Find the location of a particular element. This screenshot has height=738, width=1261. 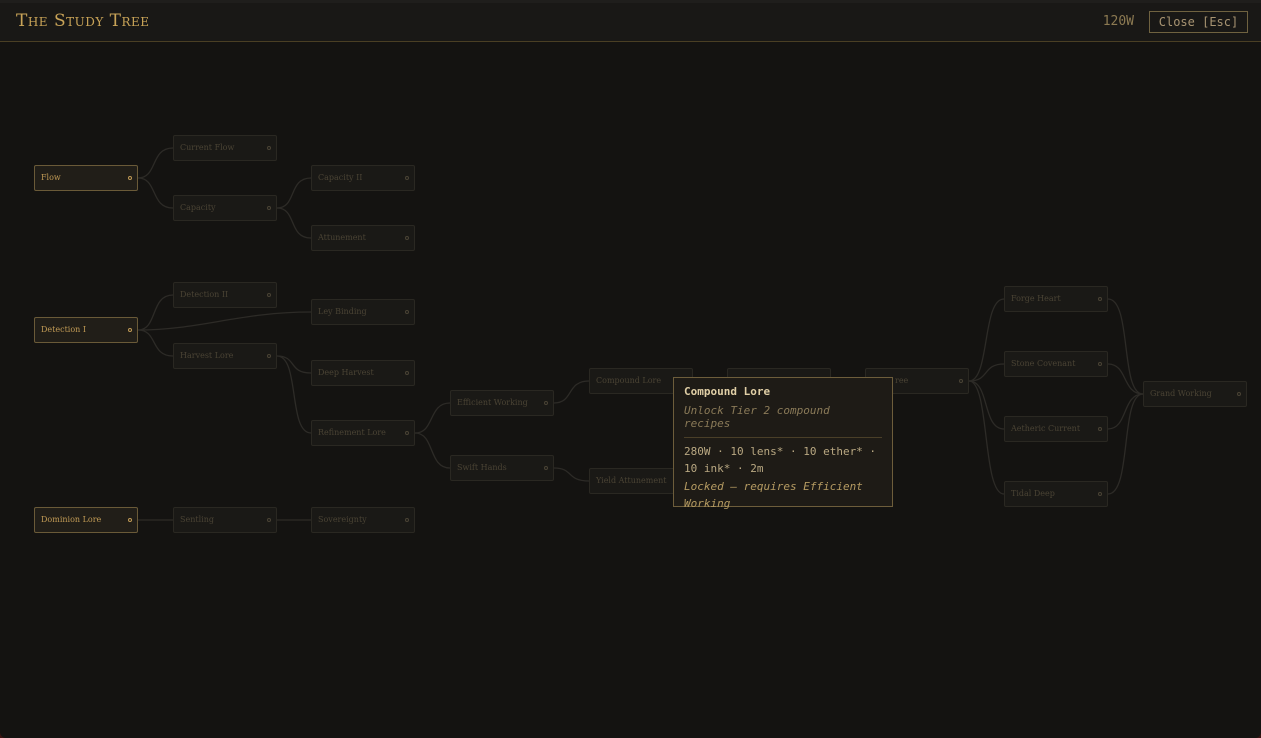

tooltip-cost-line-1: 280W · 10 lens* · 10 ether* · is located at coordinates (780, 451).